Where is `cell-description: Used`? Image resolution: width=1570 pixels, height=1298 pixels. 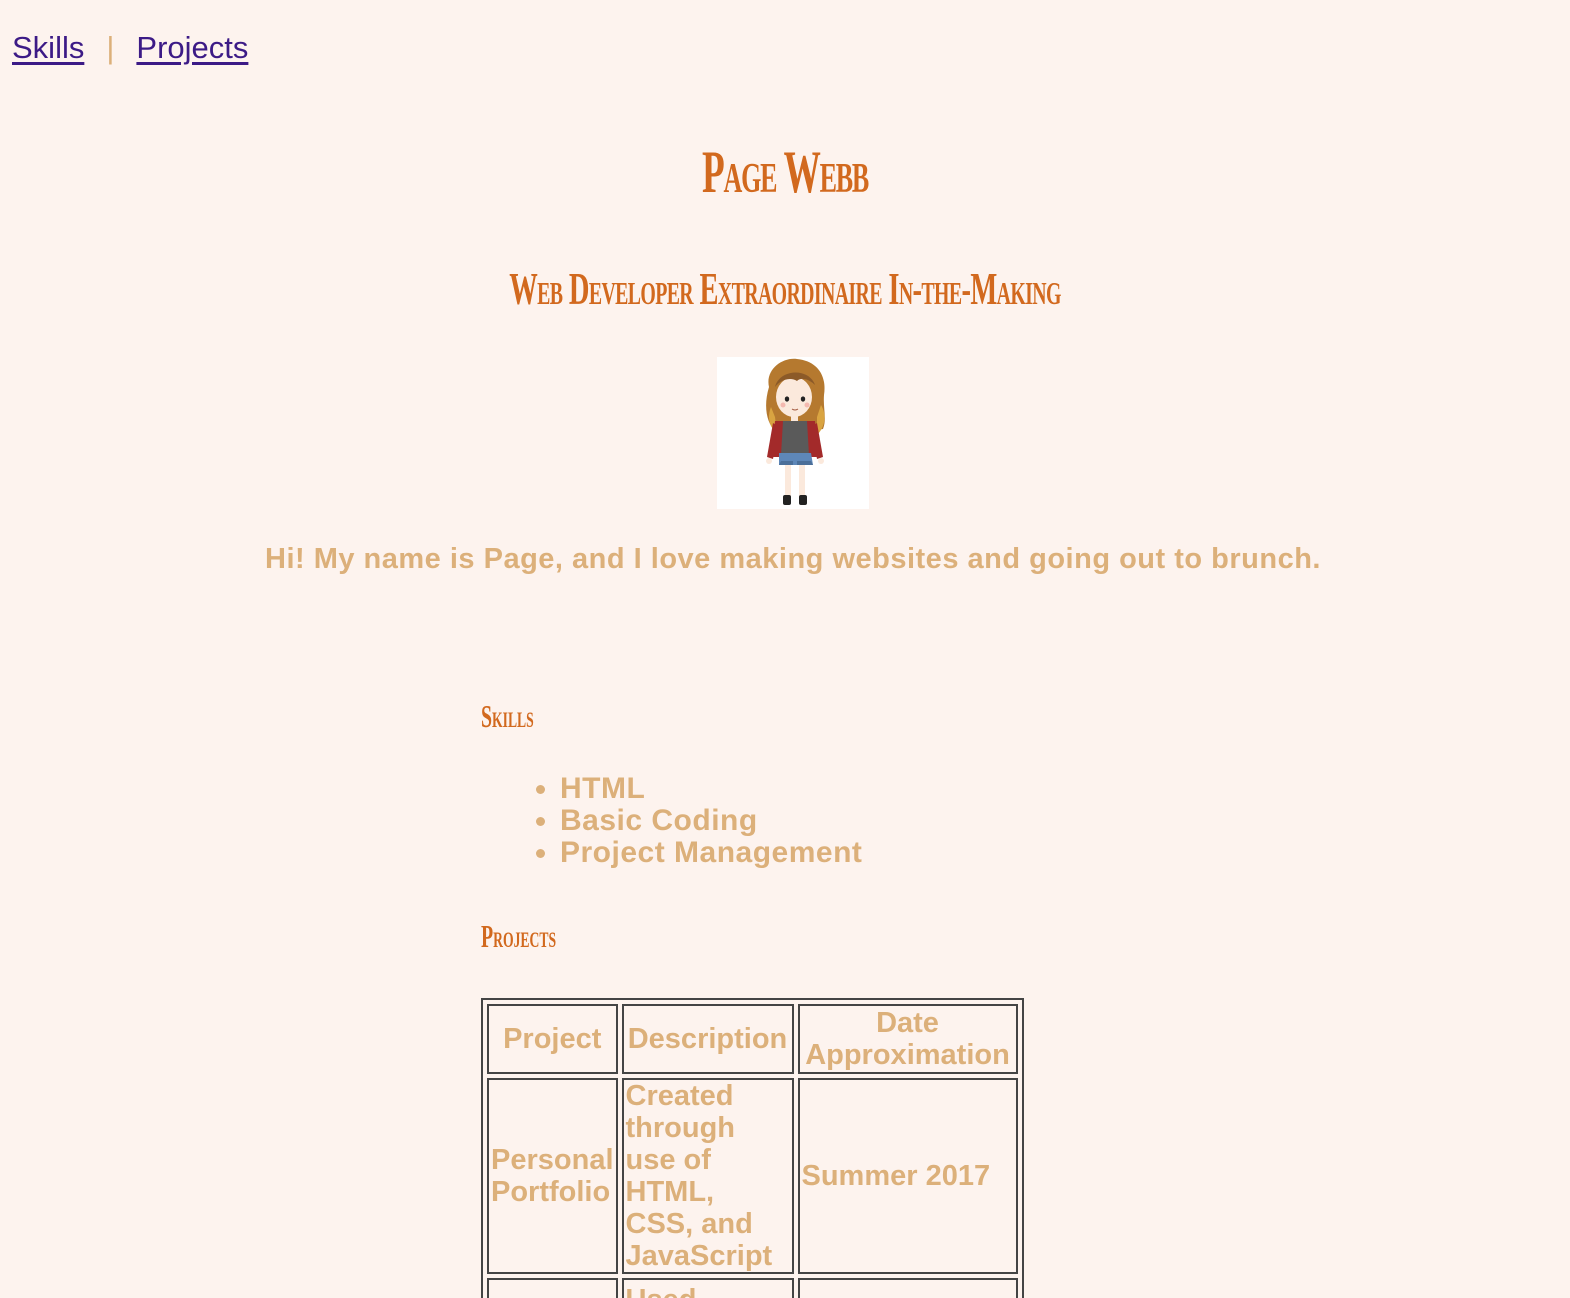
cell-description: Used is located at coordinates (707, 1288).